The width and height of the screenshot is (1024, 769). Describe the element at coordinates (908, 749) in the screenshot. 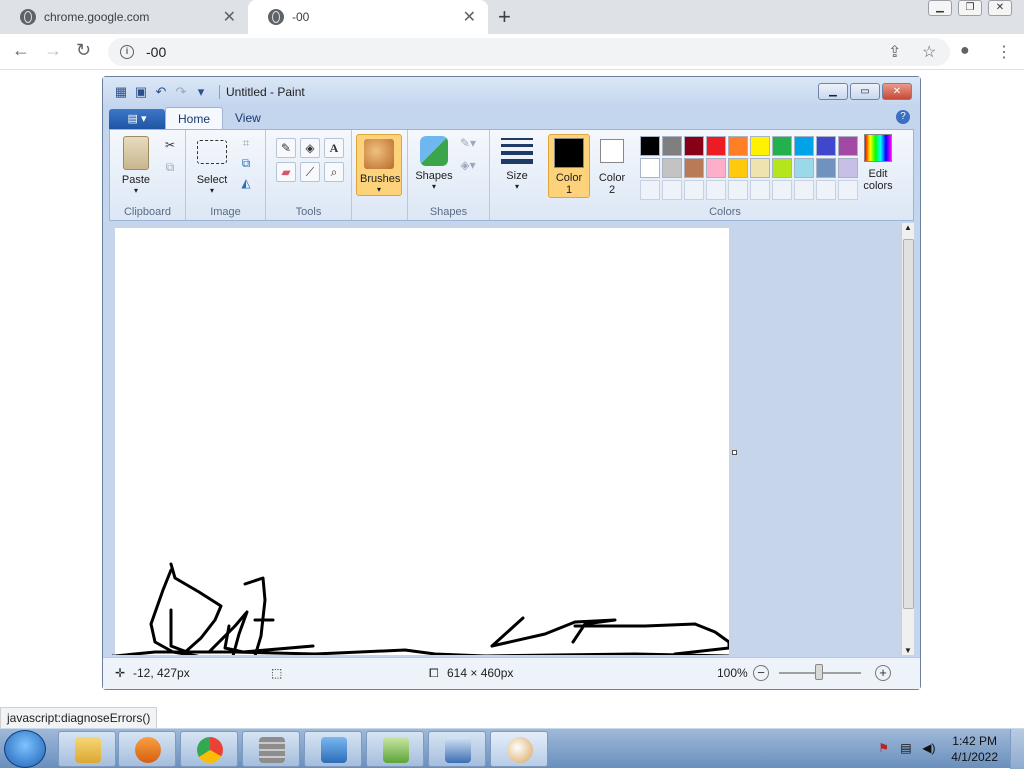

I see `network-icon: ▤` at that location.